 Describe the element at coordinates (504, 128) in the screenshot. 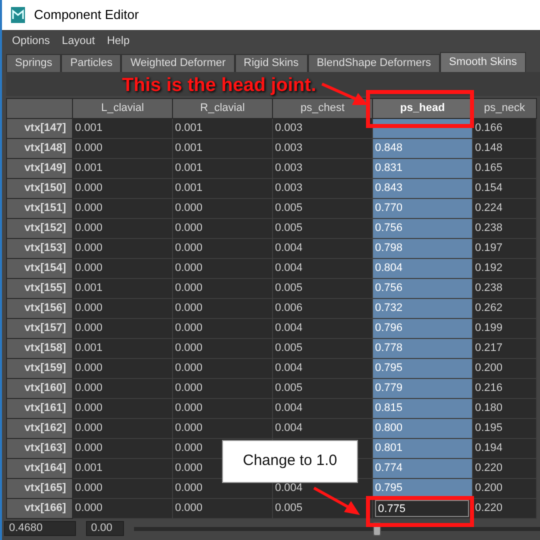

I see `table-cell: 0.166` at that location.